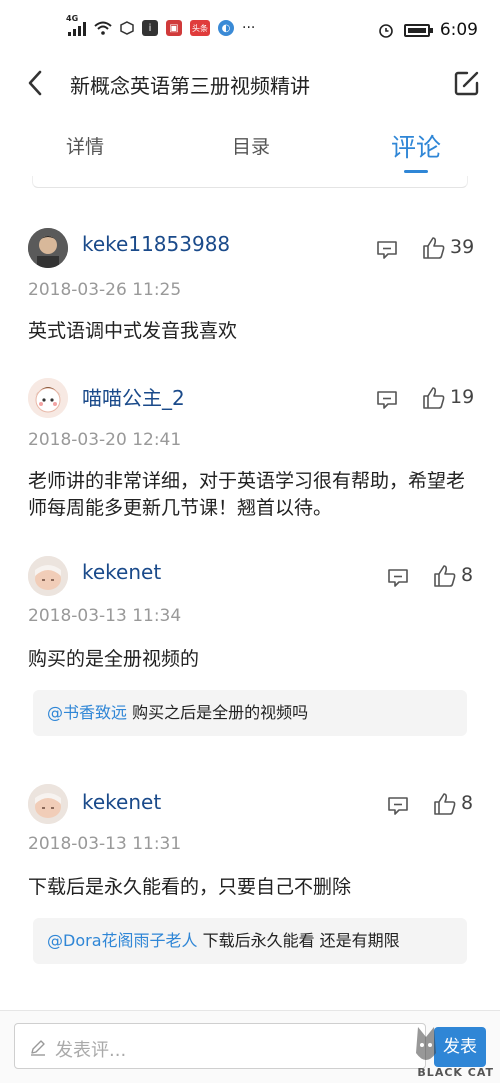 The width and height of the screenshot is (500, 1083). I want to click on status-bar: 4G i ▣ 头条 ◐ ··· 6:09, so click(250, 28).